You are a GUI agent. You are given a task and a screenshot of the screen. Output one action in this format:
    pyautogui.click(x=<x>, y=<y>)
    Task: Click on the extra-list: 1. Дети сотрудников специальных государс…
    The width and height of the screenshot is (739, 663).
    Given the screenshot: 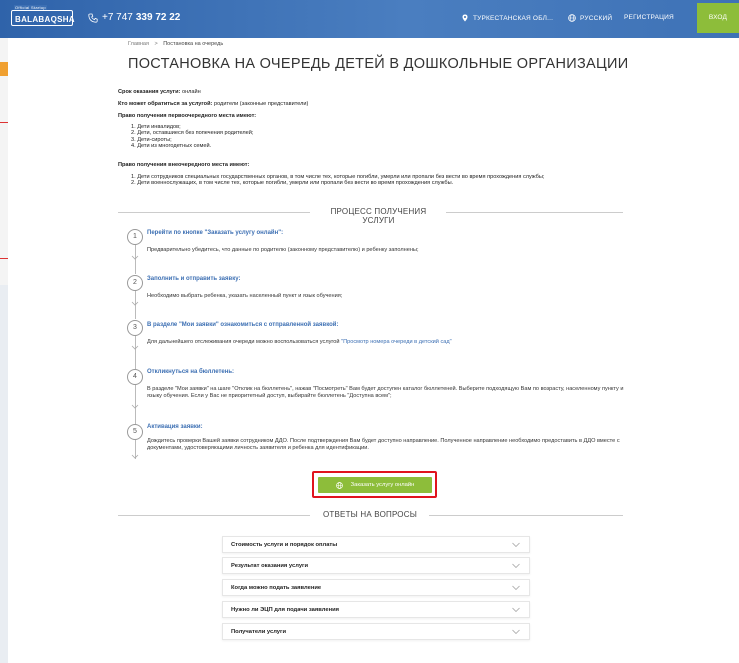 What is the action you would take?
    pyautogui.click(x=337, y=180)
    